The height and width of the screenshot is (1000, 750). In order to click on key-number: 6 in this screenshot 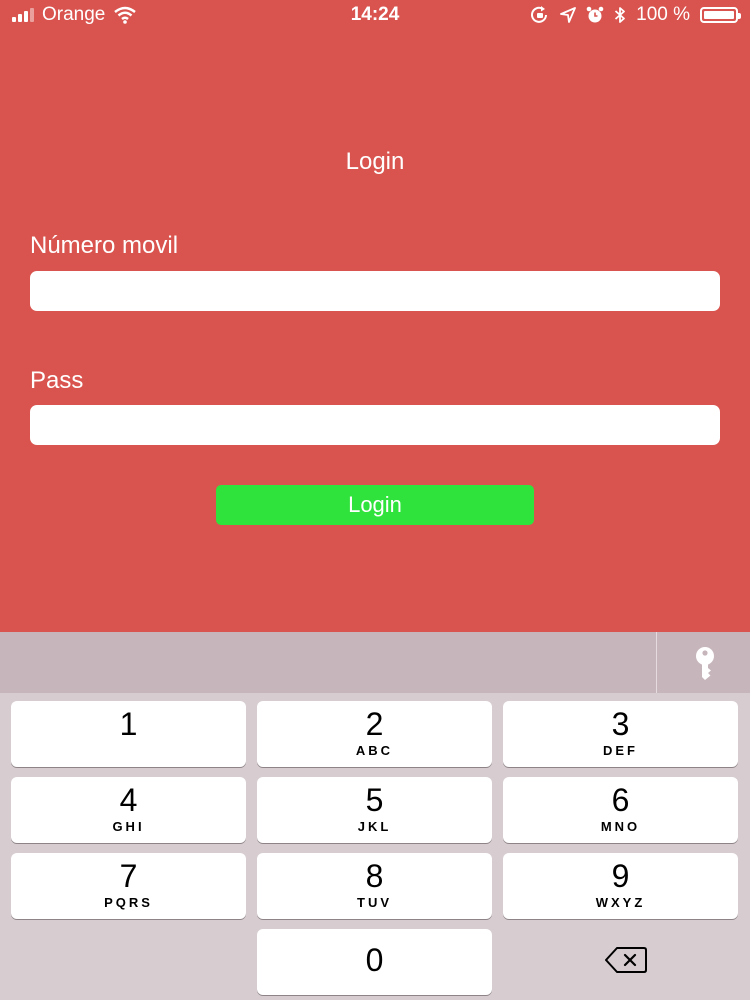, I will do `click(620, 800)`.